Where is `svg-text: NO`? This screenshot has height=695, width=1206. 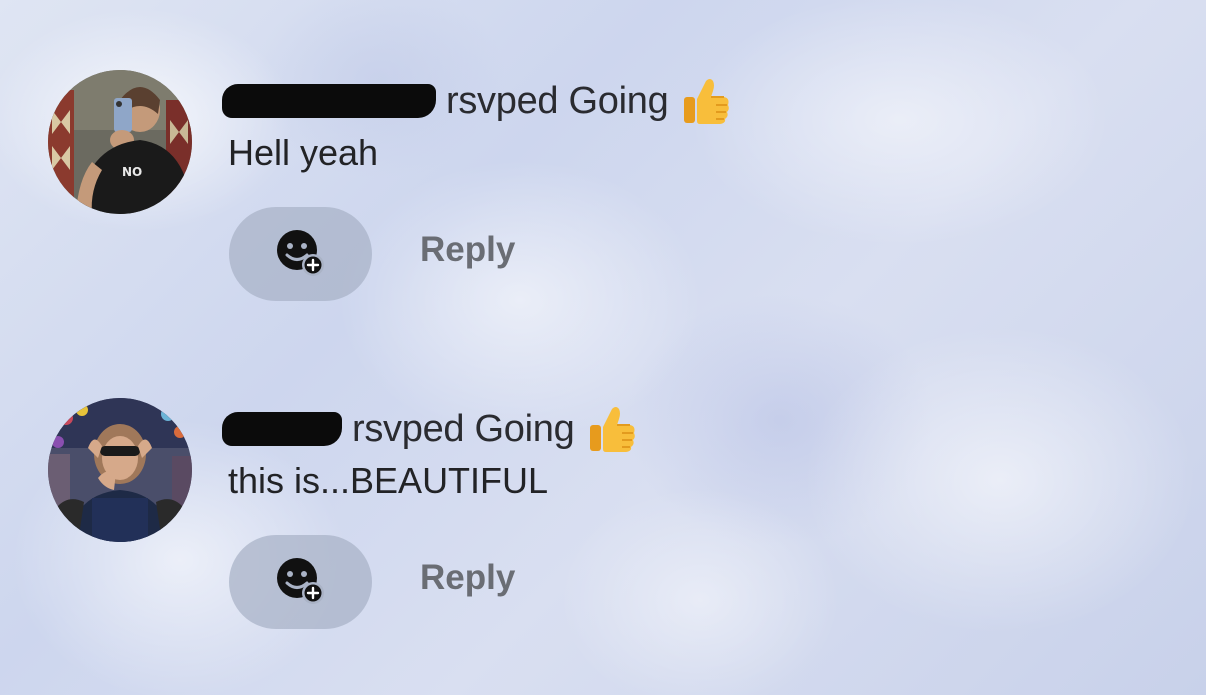
svg-text: NO is located at coordinates (132, 172).